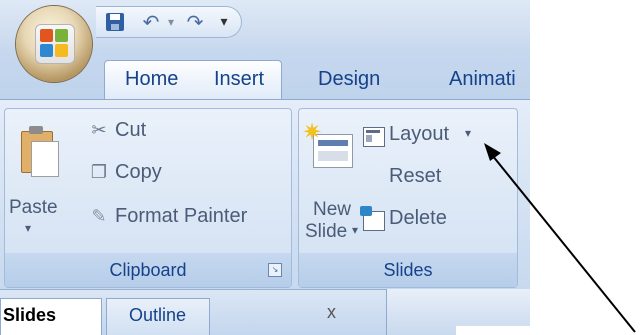 This screenshot has height=335, width=643. I want to click on clipboard-group-label: Clipboard, so click(148, 270).